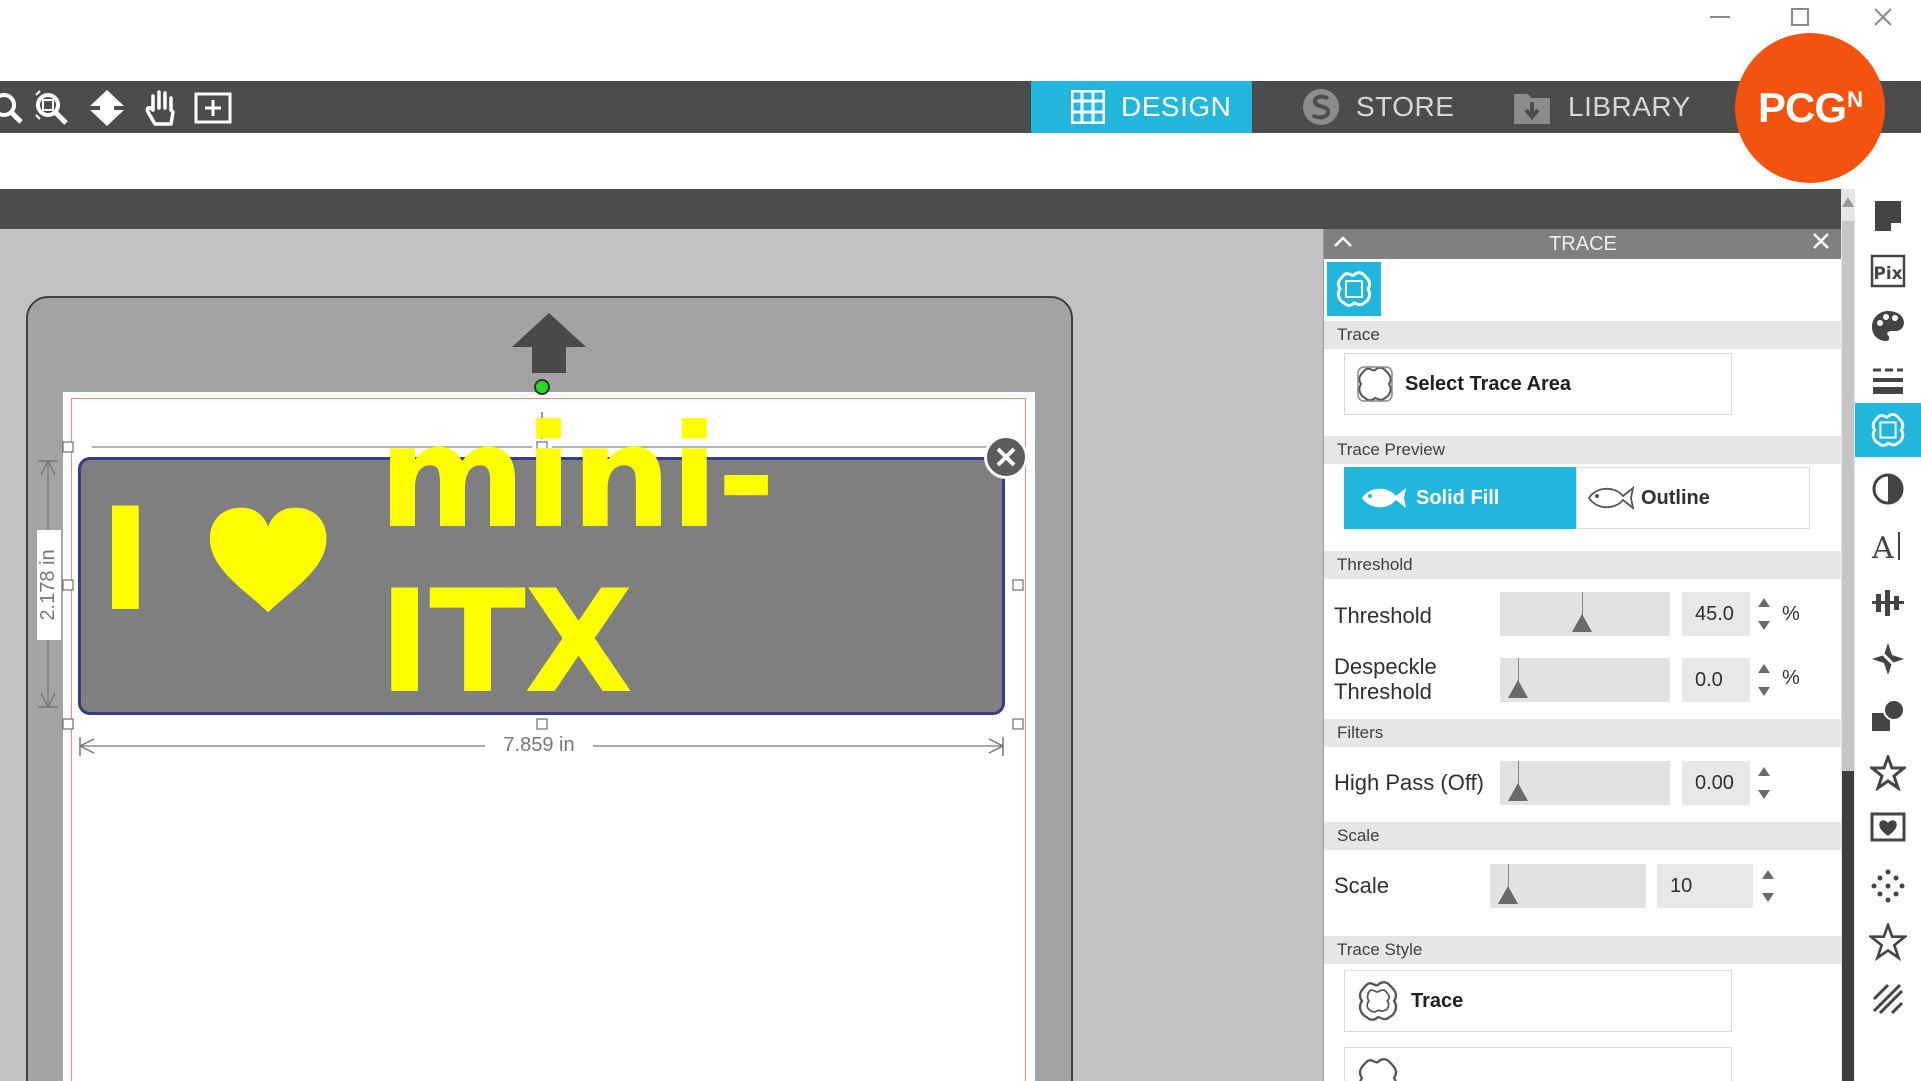  Describe the element at coordinates (1585, 783) in the screenshot. I see `high-pass-slider` at that location.